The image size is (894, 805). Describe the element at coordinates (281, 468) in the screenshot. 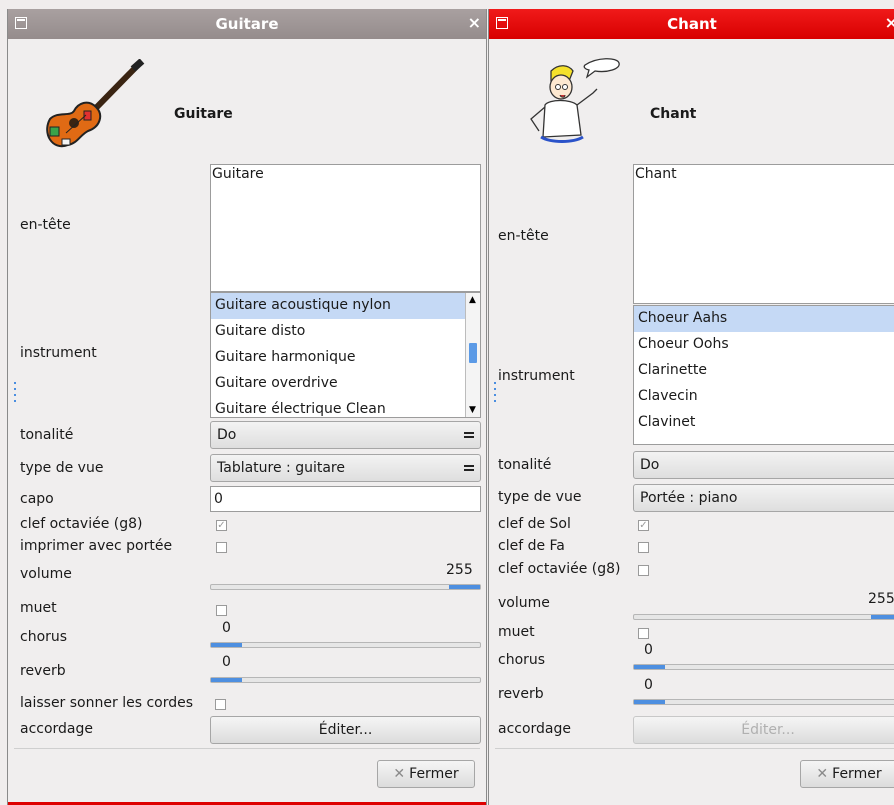

I see `type-vue-value: Tablature : guitare` at that location.